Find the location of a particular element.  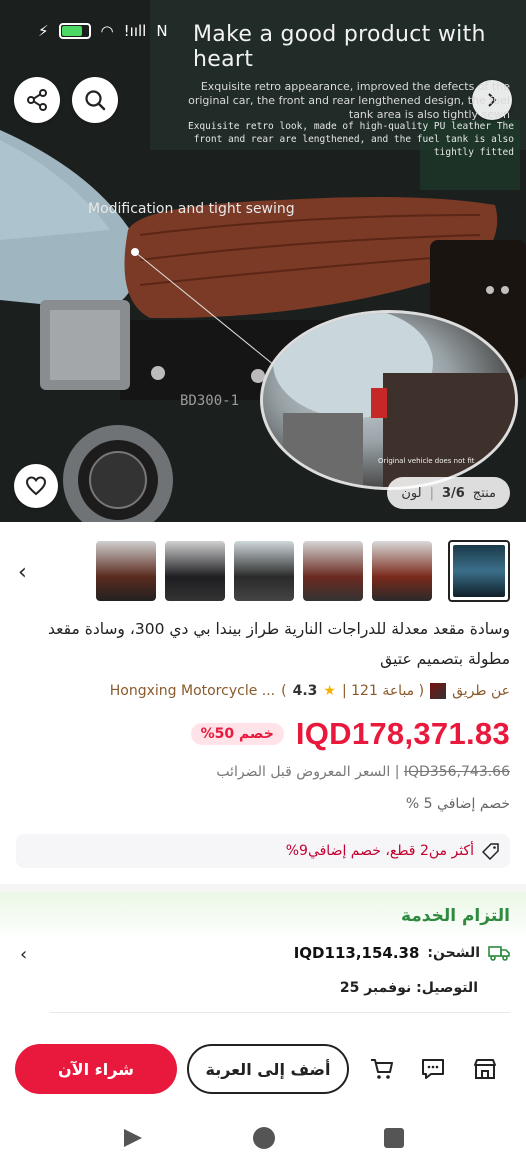

sold-count: ( مباعة 121 | is located at coordinates (383, 691).